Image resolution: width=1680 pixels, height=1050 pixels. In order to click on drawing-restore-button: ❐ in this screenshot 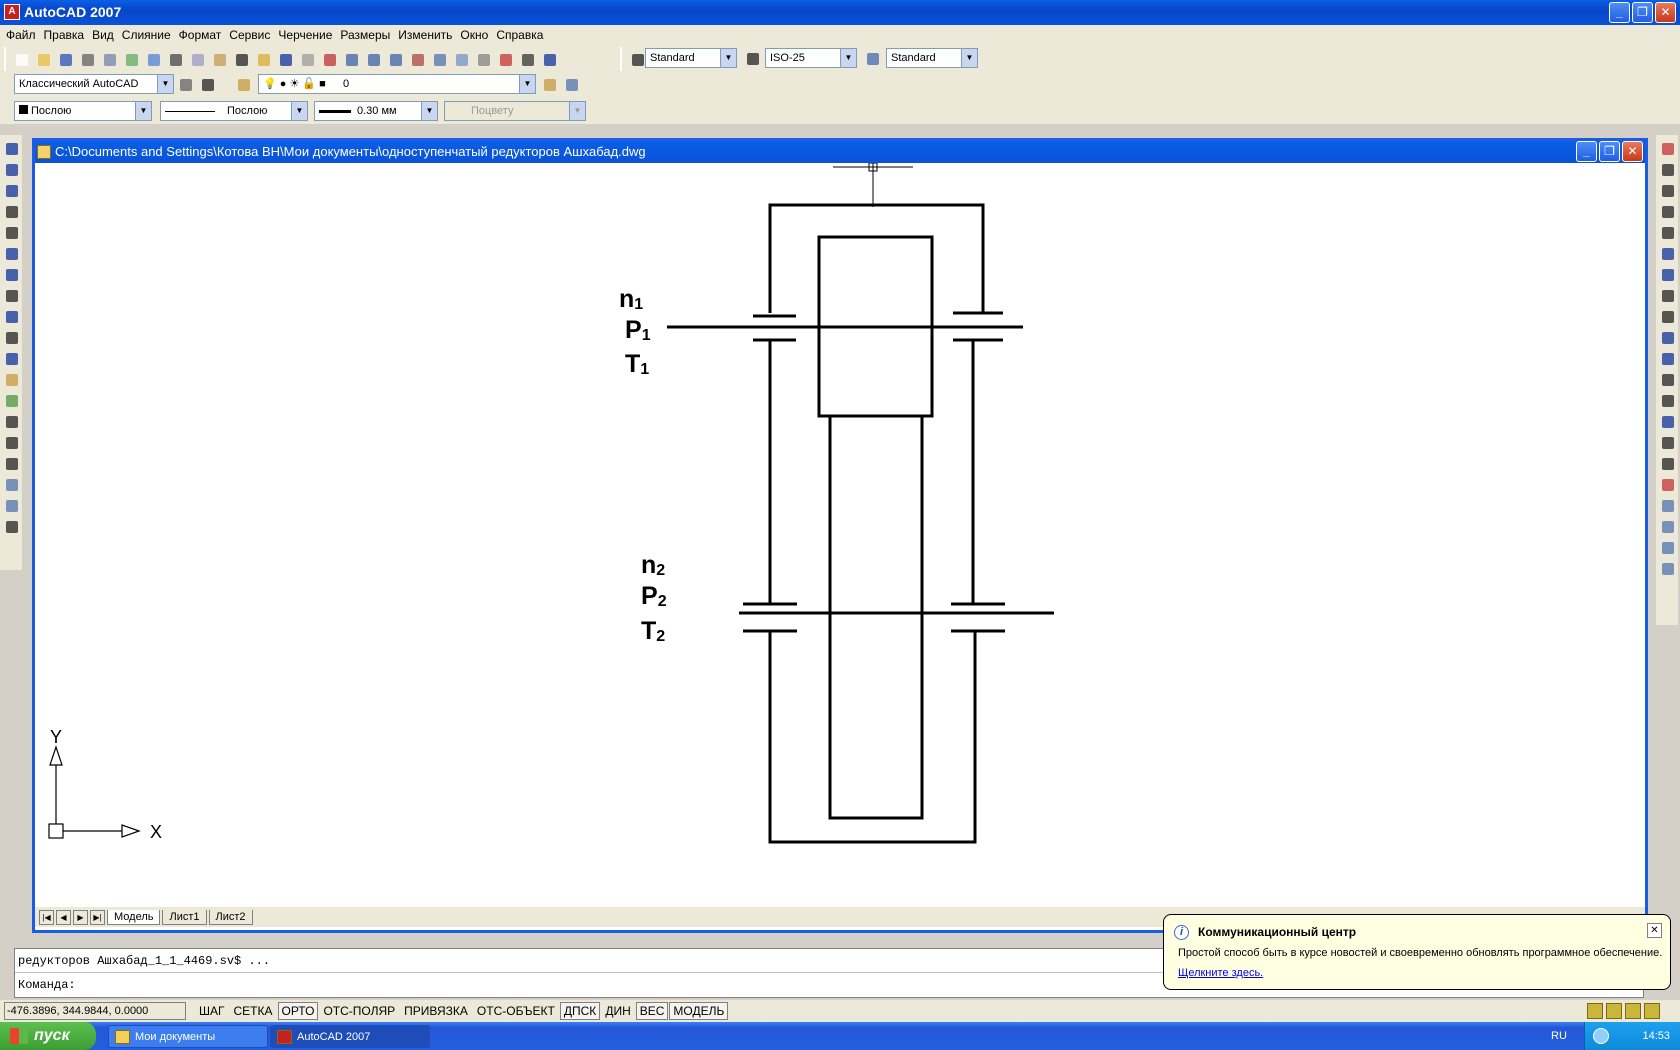, I will do `click(1609, 151)`.